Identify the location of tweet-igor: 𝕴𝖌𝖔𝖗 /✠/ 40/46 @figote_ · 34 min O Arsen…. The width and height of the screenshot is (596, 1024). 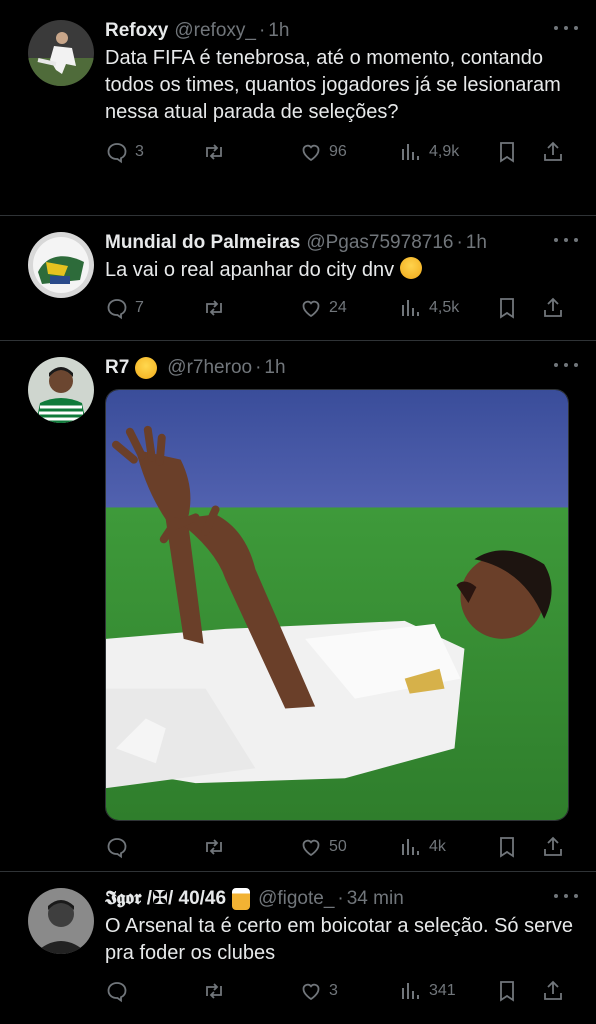
(298, 948).